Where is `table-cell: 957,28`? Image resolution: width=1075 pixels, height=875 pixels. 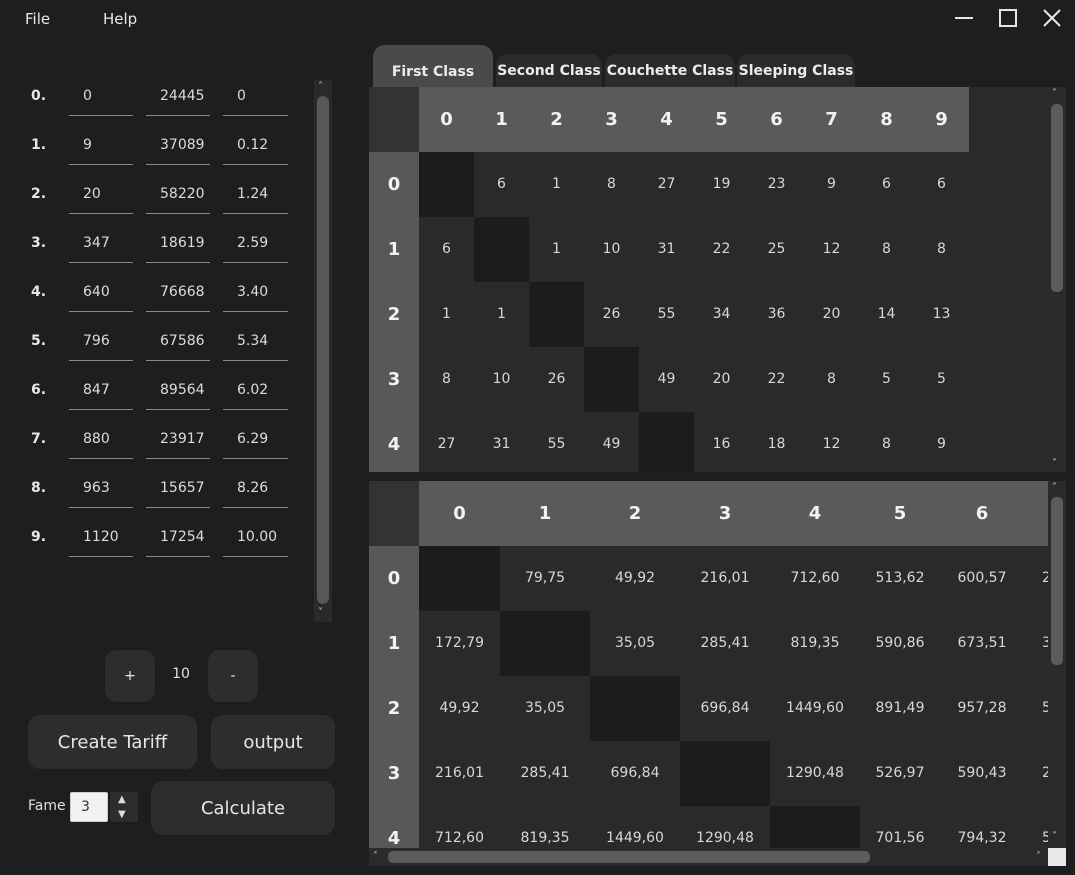 table-cell: 957,28 is located at coordinates (982, 708).